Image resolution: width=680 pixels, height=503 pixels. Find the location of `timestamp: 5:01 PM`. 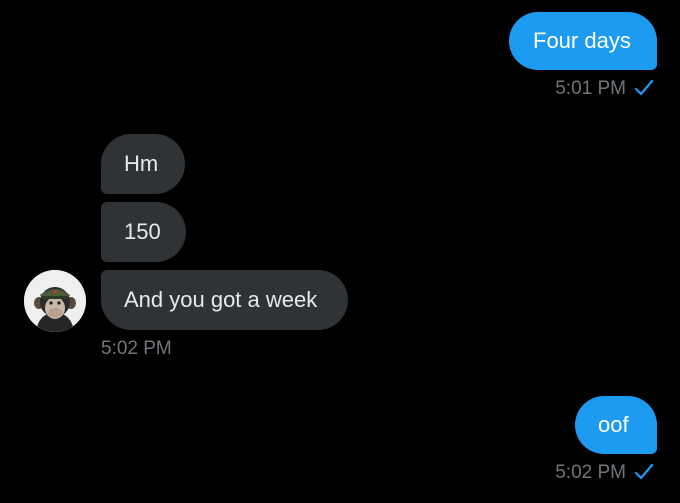

timestamp: 5:01 PM is located at coordinates (590, 88).